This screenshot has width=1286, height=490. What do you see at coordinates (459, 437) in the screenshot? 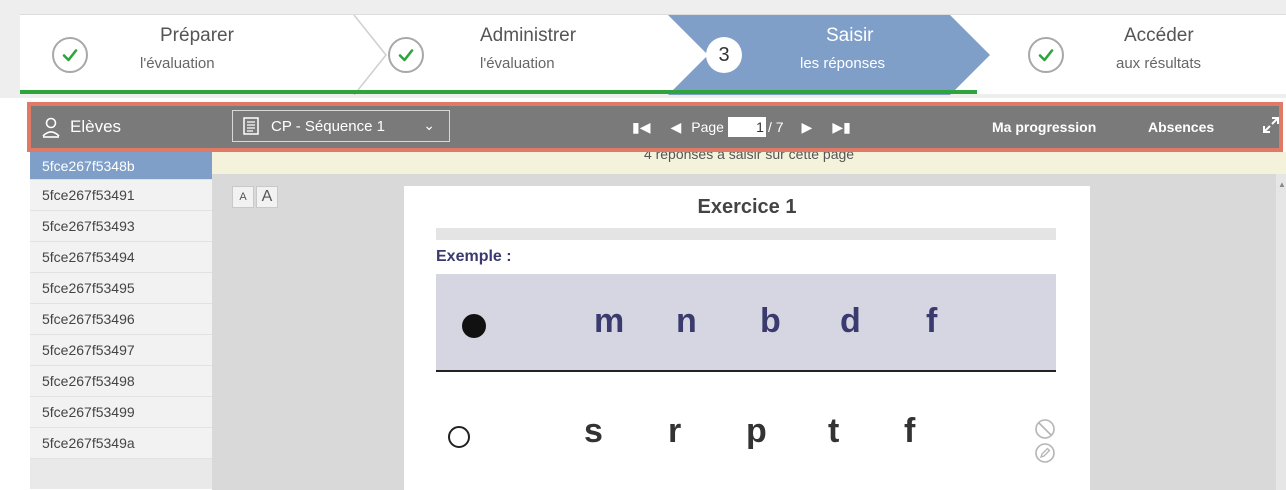
I see `answer-radio` at bounding box center [459, 437].